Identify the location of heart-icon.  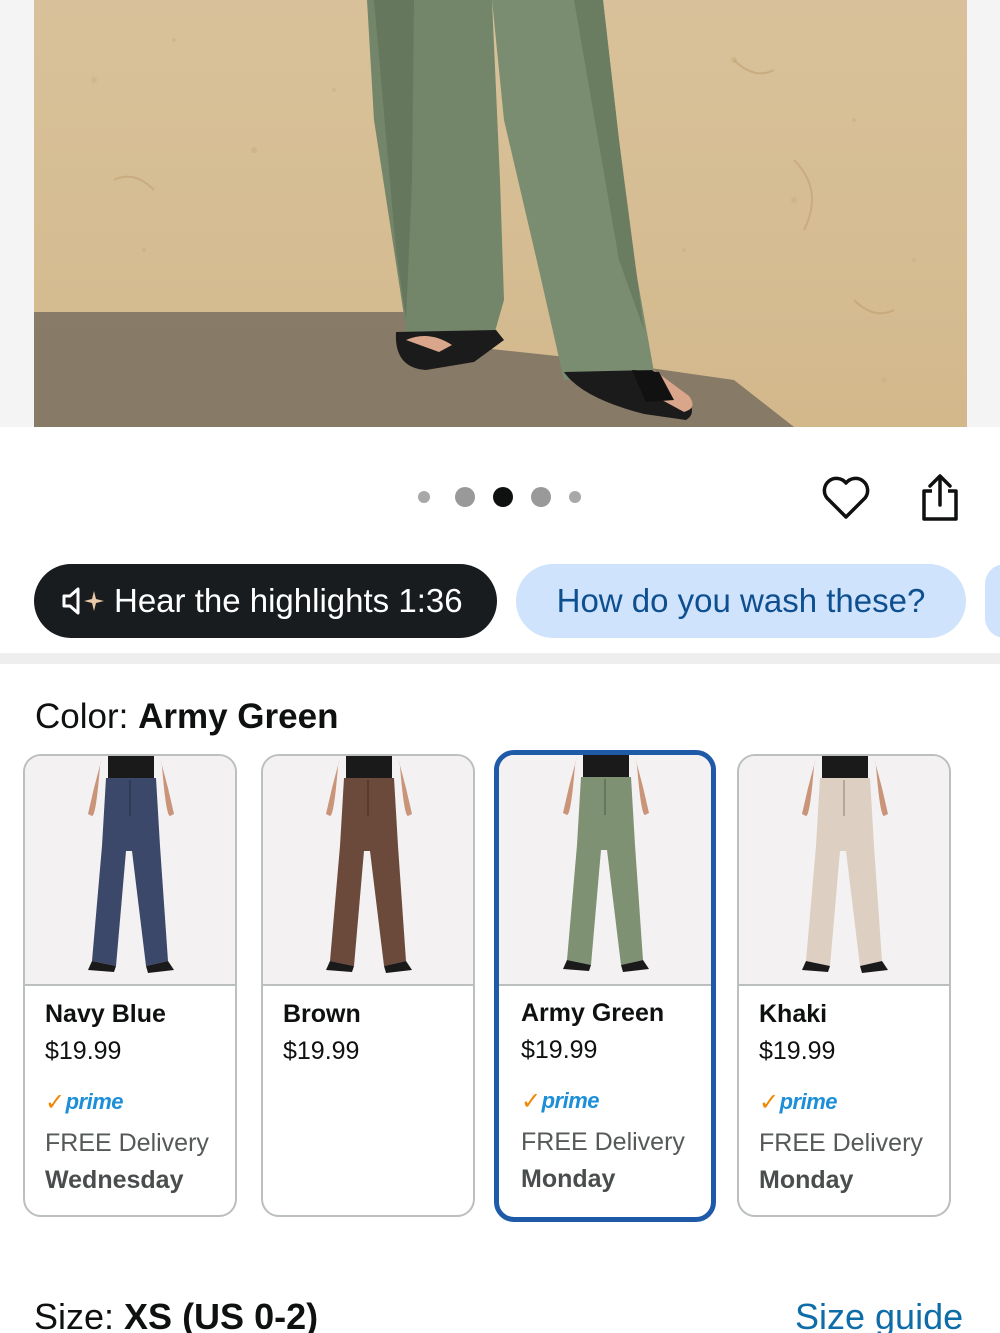
(846, 497).